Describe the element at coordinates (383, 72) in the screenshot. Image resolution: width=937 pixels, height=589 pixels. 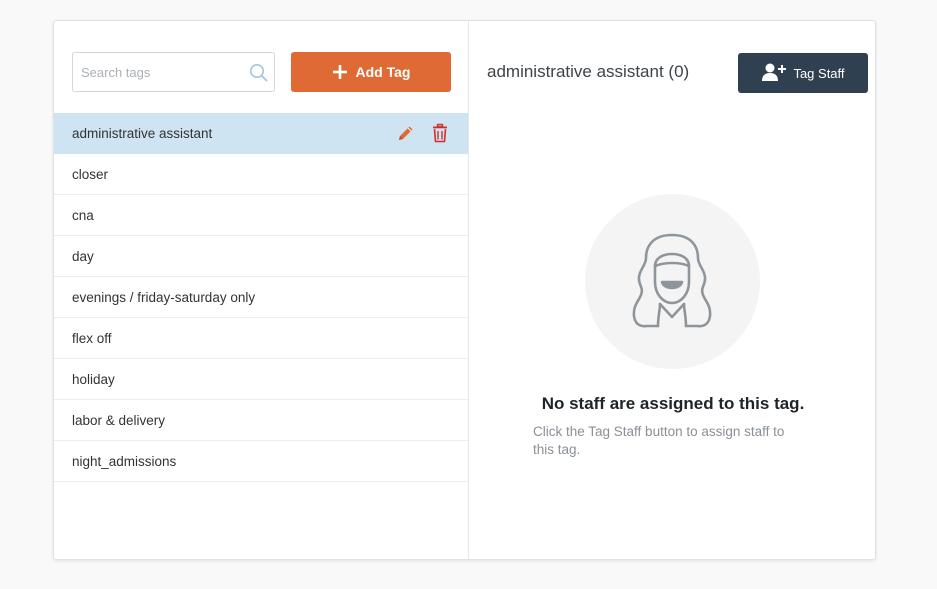
I see `add-tag-label: Add Tag` at that location.